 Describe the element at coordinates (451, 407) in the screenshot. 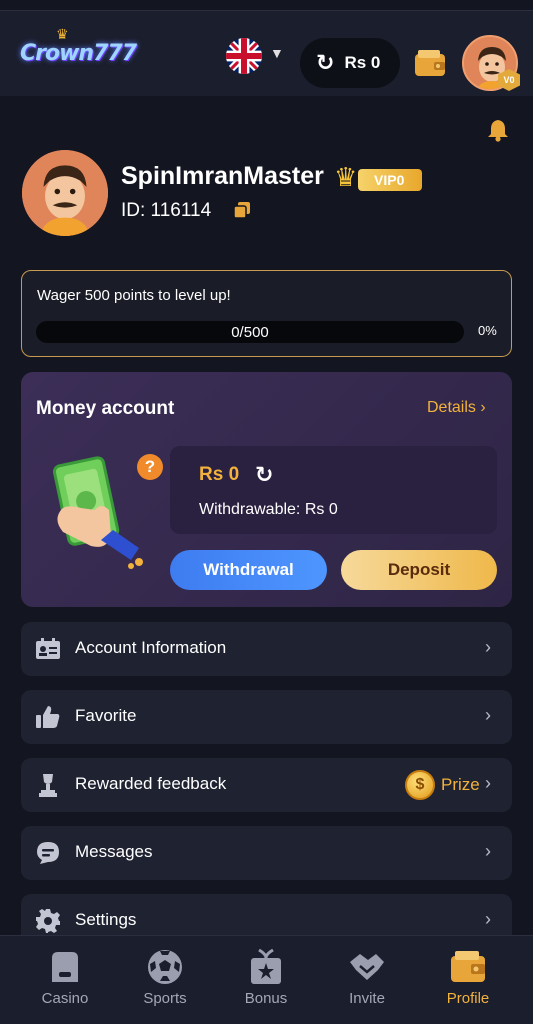

I see `details-label: Details` at that location.